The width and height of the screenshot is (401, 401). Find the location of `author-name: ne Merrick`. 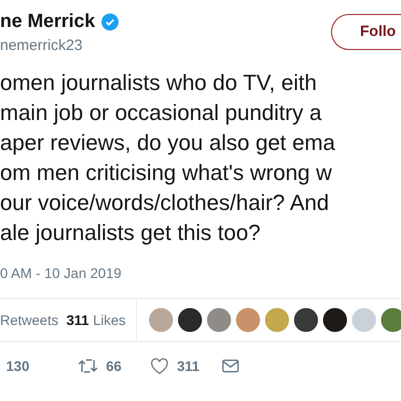

author-name: ne Merrick is located at coordinates (48, 22).